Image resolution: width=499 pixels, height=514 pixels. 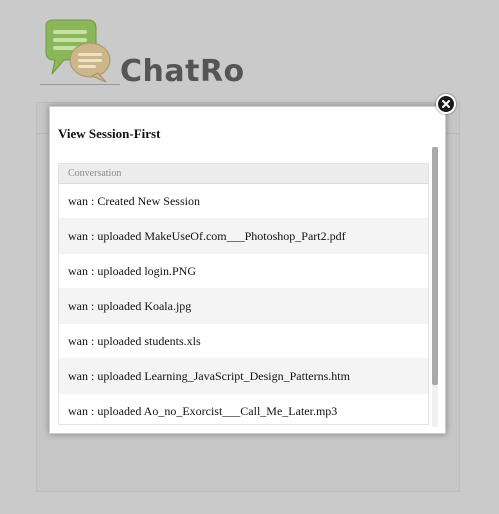 I want to click on modal-title: View Session-First, so click(x=109, y=133).